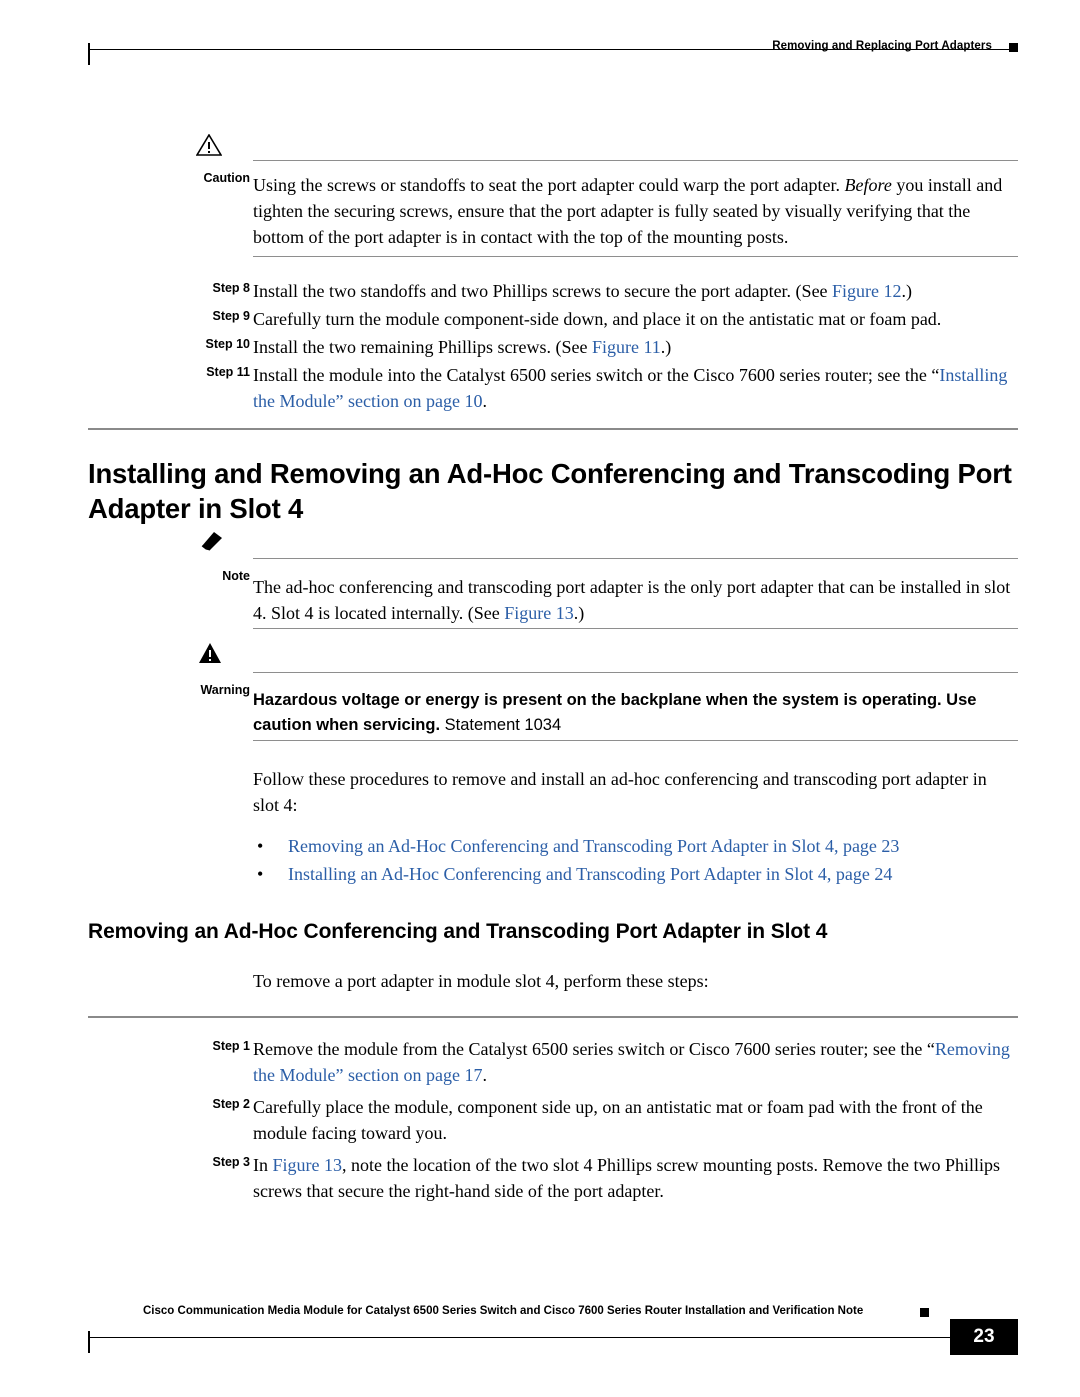 The image size is (1080, 1397). I want to click on note-rule-top, so click(635, 558).